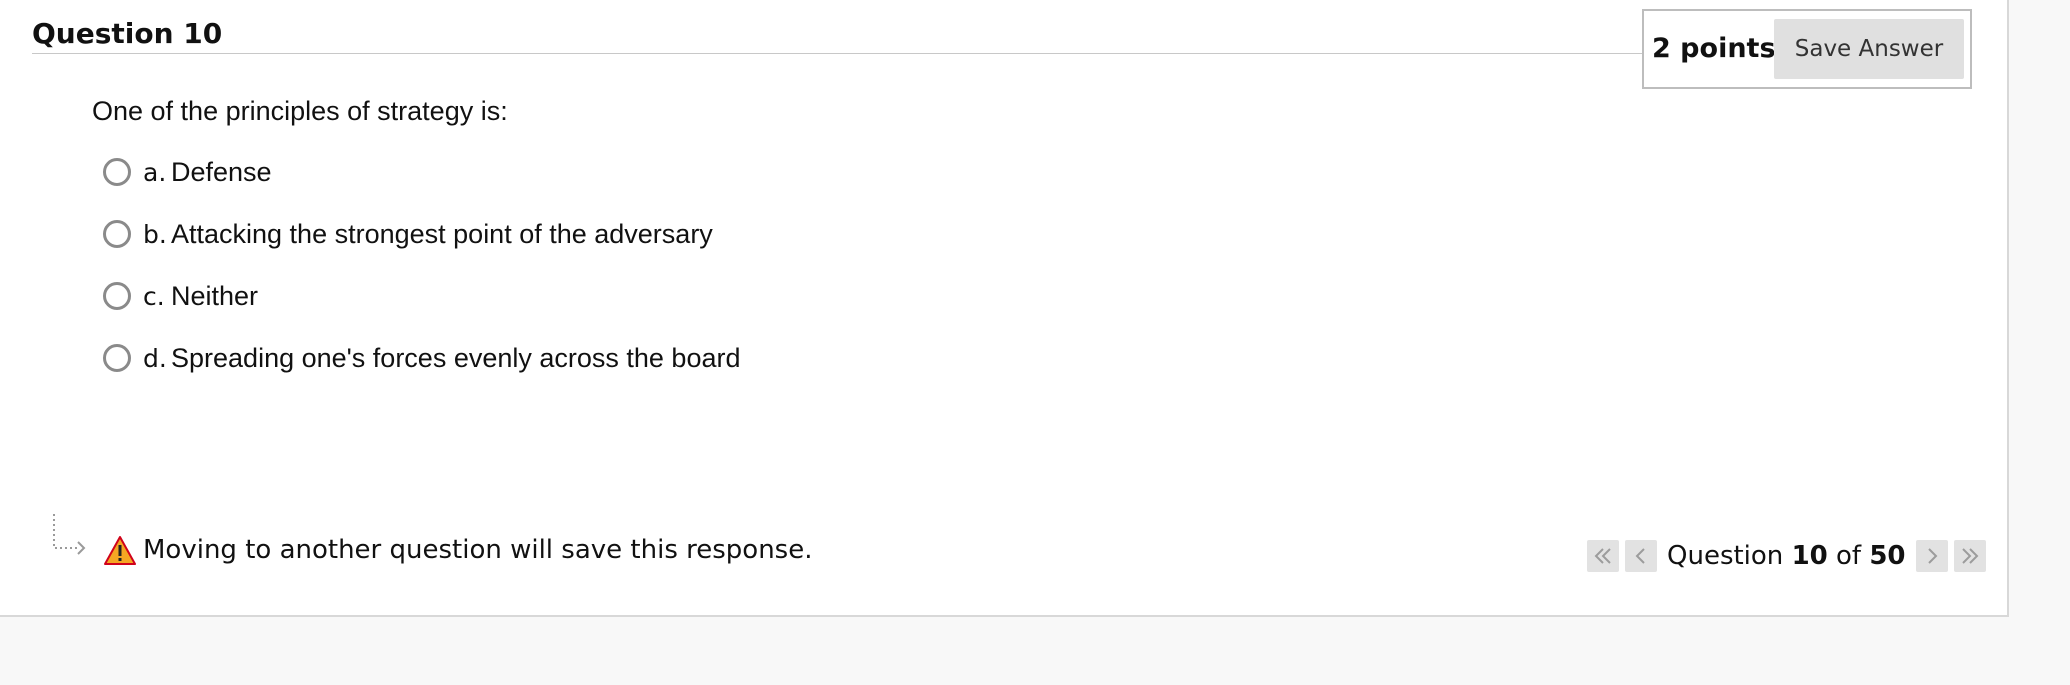 The image size is (2070, 685). I want to click on points-box: 2 points Save Answer, so click(1807, 49).